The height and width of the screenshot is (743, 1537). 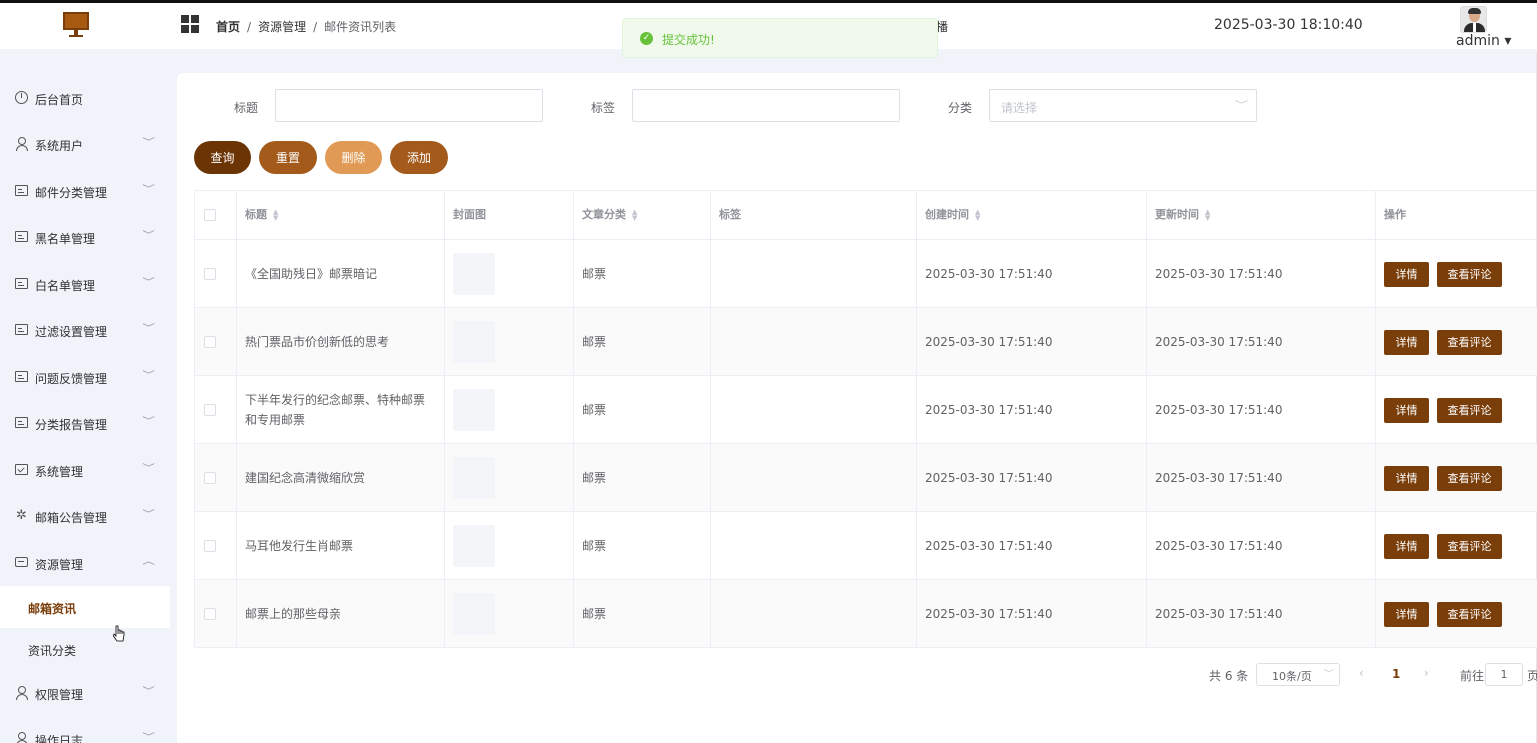 I want to click on category-select-placeholder: 请选择, so click(x=1019, y=108).